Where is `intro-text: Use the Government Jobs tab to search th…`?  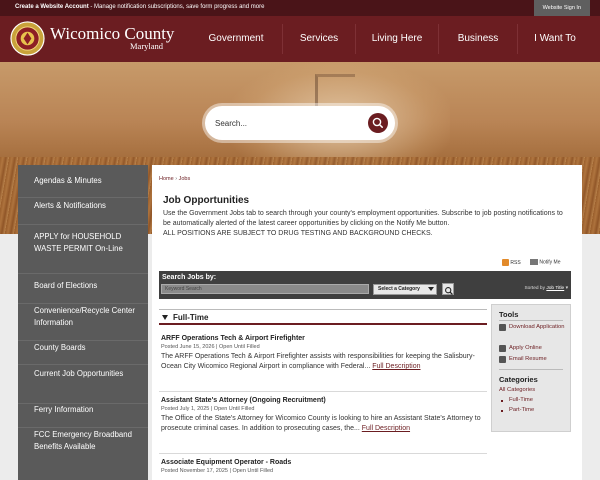
intro-text: Use the Government Jobs tab to search th… is located at coordinates (363, 218).